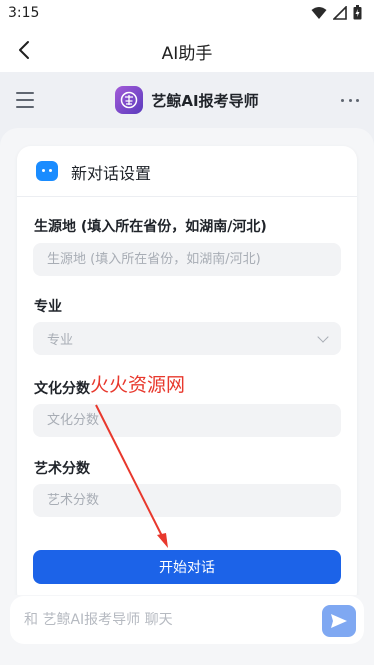  What do you see at coordinates (62, 389) in the screenshot?
I see `culture-score-label: 文化分数` at bounding box center [62, 389].